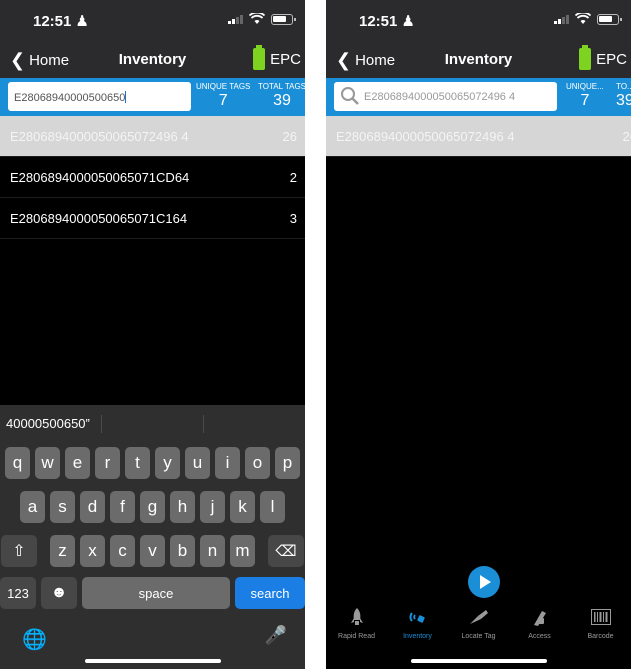  Describe the element at coordinates (445, 96) in the screenshot. I see `search-input: E2806894000050065072496 4` at that location.